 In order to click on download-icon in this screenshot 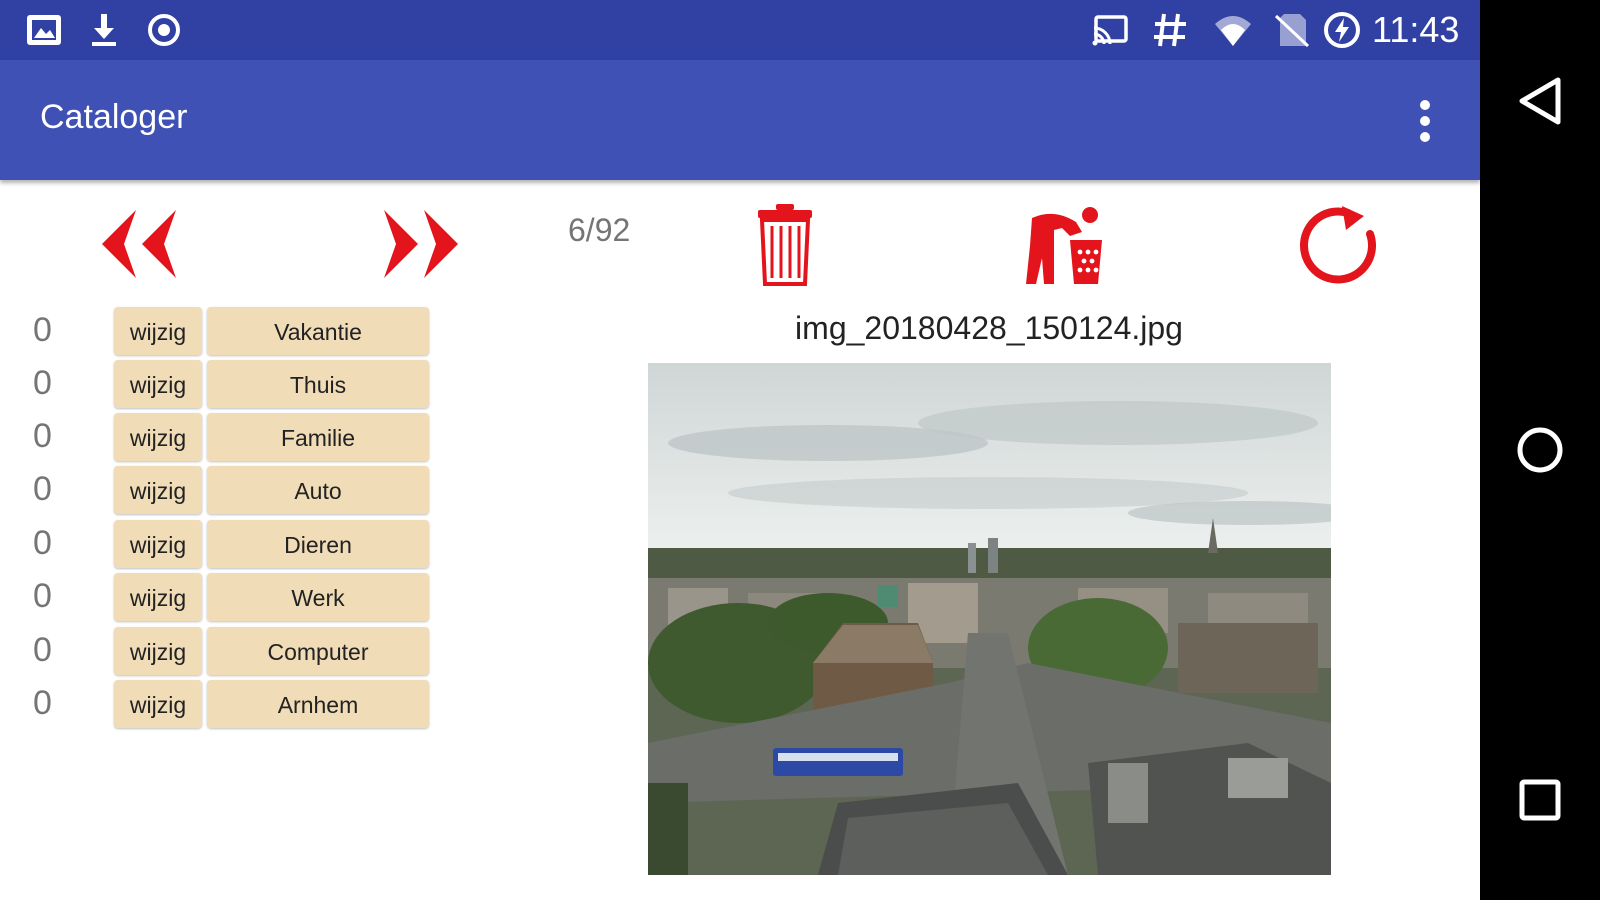, I will do `click(104, 30)`.